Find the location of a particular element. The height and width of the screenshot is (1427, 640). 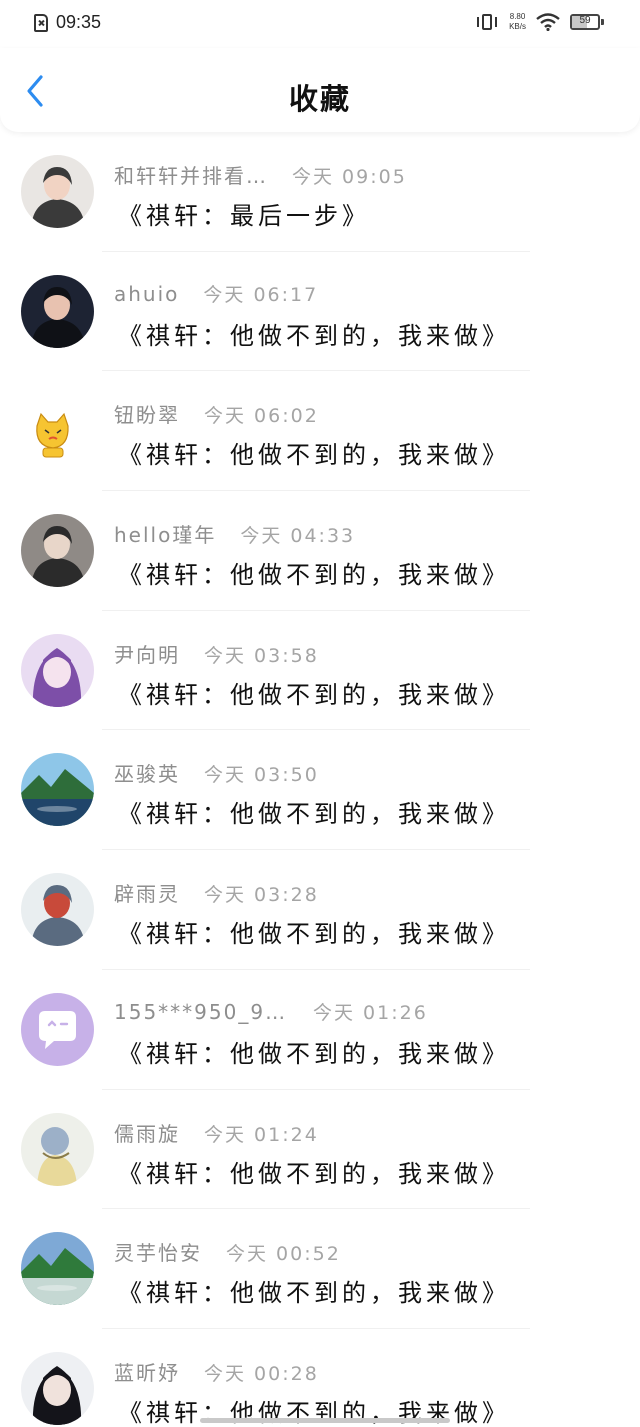

status-bar: 09:35 8.80 KB/s 59 is located at coordinates (320, 24).